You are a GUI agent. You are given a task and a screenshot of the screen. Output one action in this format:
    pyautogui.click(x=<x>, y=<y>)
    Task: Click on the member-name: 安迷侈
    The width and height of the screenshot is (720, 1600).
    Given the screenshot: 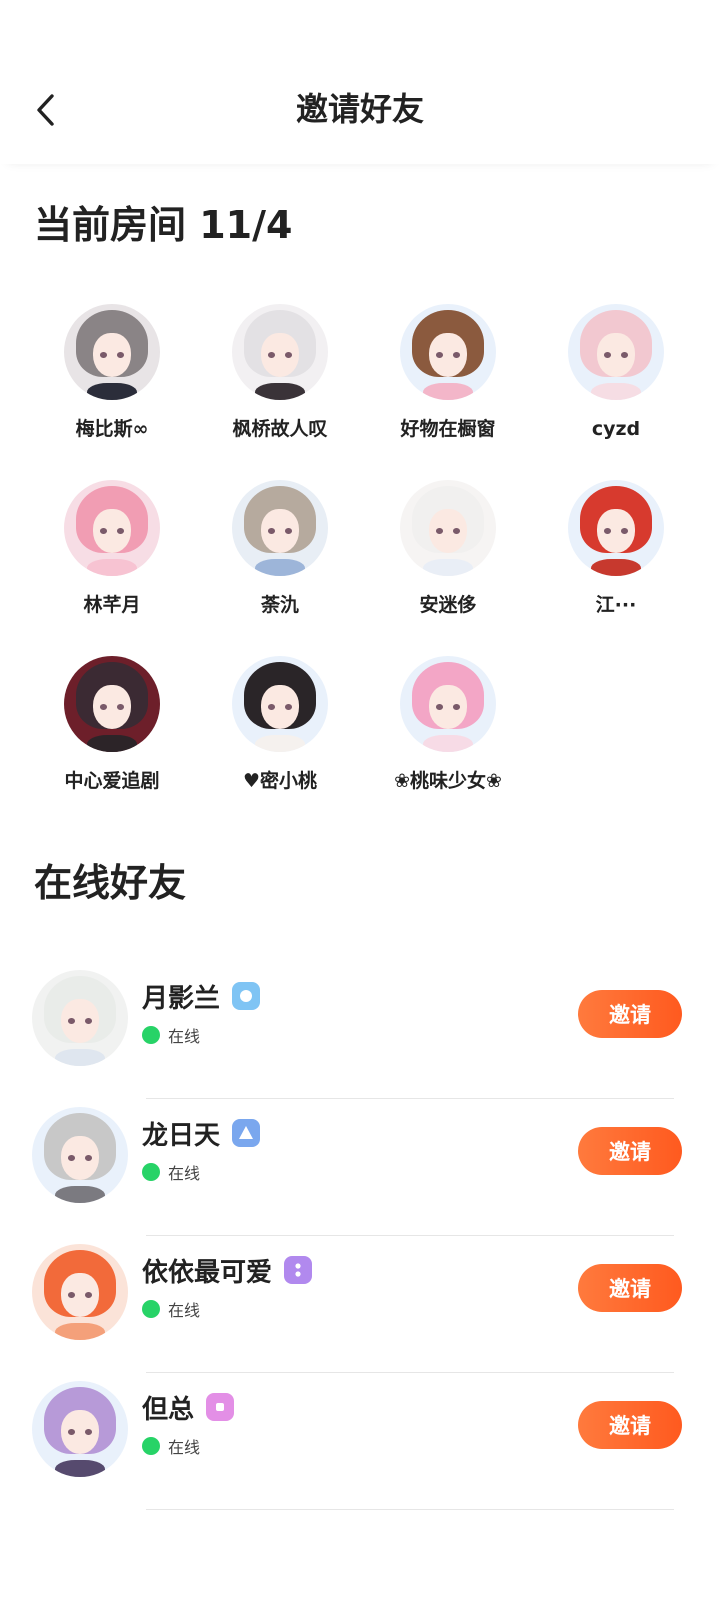 What is the action you would take?
    pyautogui.click(x=448, y=605)
    